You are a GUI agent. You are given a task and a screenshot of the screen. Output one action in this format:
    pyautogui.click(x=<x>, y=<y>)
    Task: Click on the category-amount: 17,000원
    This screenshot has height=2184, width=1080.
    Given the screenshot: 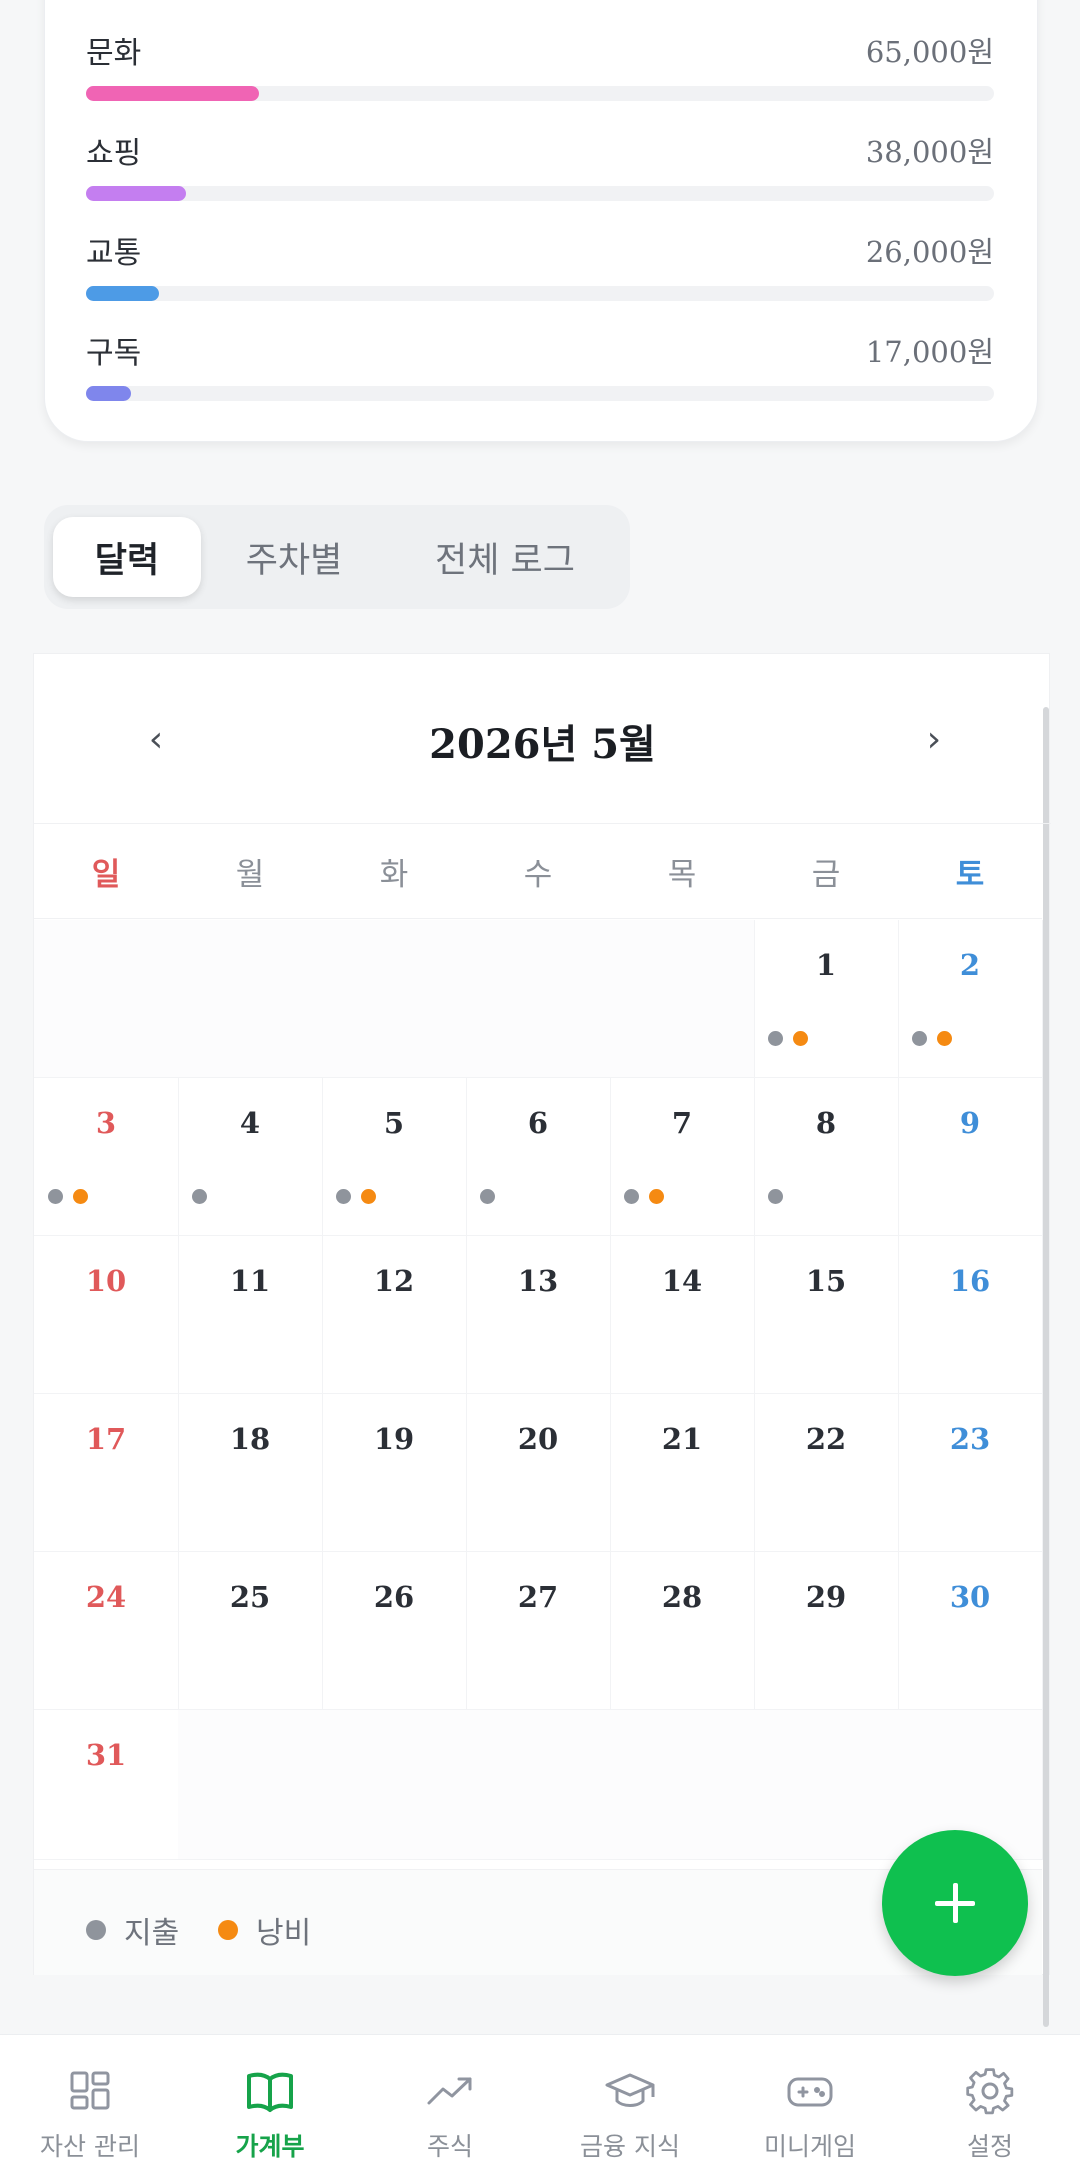 What is the action you would take?
    pyautogui.click(x=929, y=352)
    